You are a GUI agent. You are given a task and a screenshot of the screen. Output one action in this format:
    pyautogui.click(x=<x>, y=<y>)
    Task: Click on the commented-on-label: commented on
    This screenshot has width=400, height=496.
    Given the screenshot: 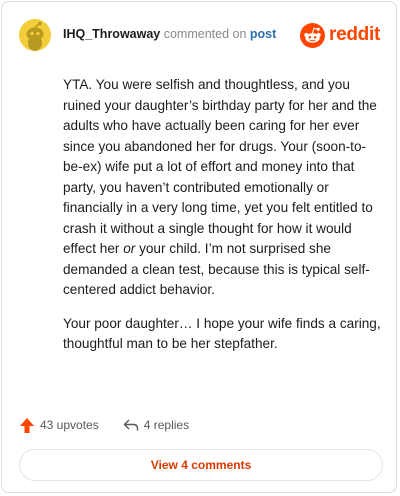 What is the action you would take?
    pyautogui.click(x=205, y=34)
    